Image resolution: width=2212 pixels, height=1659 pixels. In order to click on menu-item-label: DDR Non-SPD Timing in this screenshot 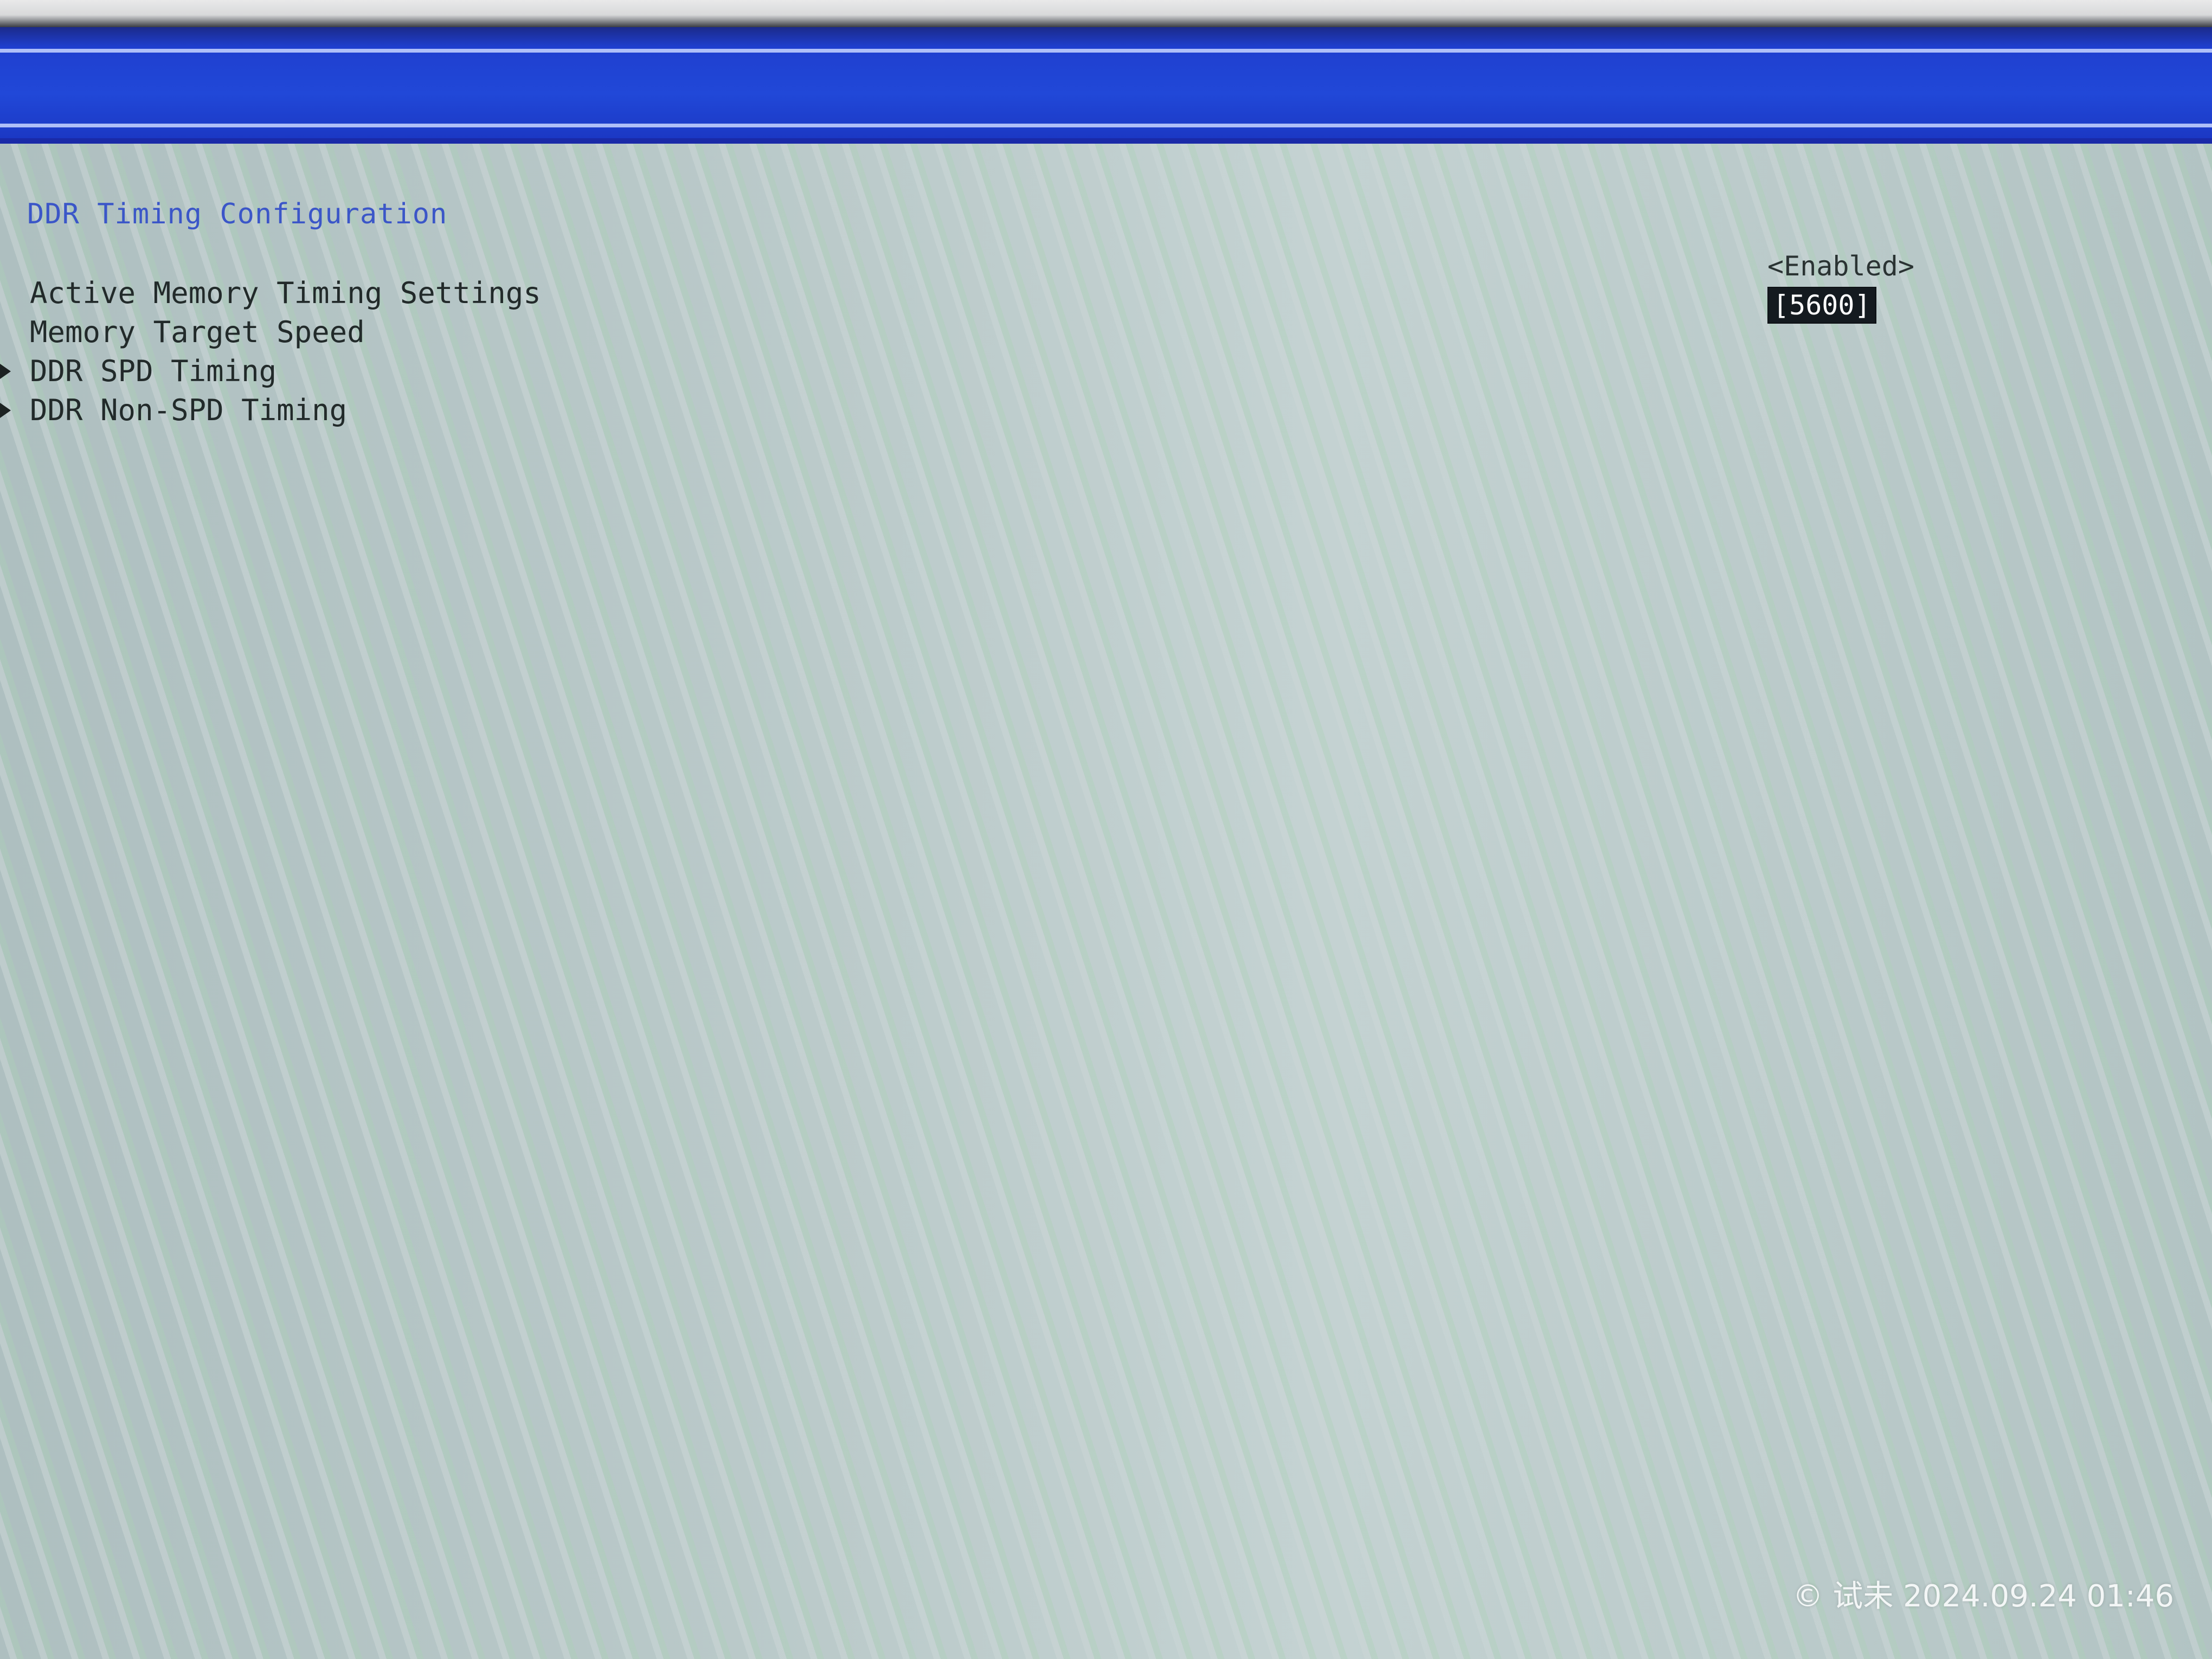, I will do `click(189, 410)`.